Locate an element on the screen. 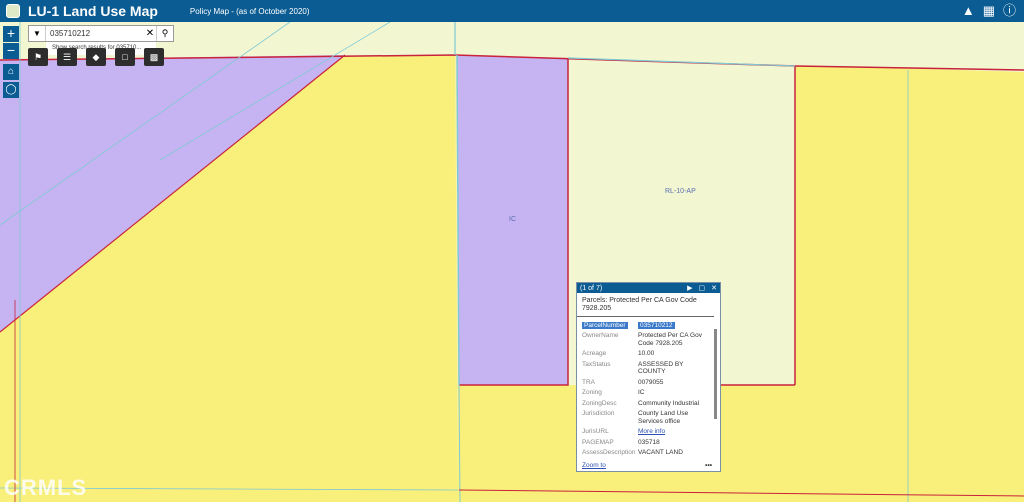  attribute-row: AssessDescription VACANT LAND is located at coordinates (646, 453).